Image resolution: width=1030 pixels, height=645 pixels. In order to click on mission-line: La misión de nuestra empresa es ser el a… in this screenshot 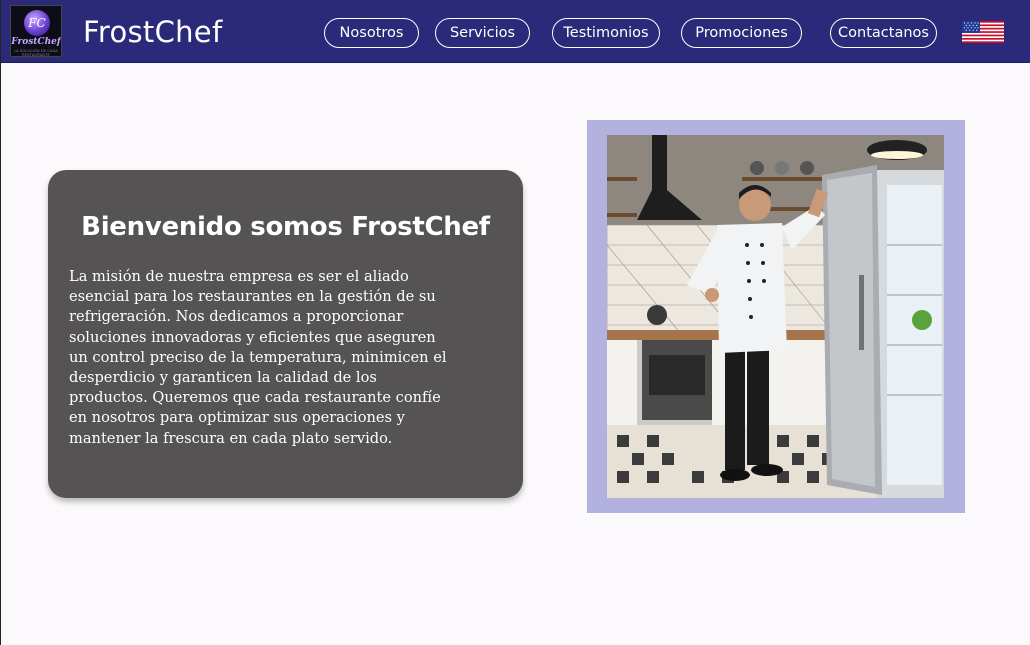, I will do `click(239, 276)`.